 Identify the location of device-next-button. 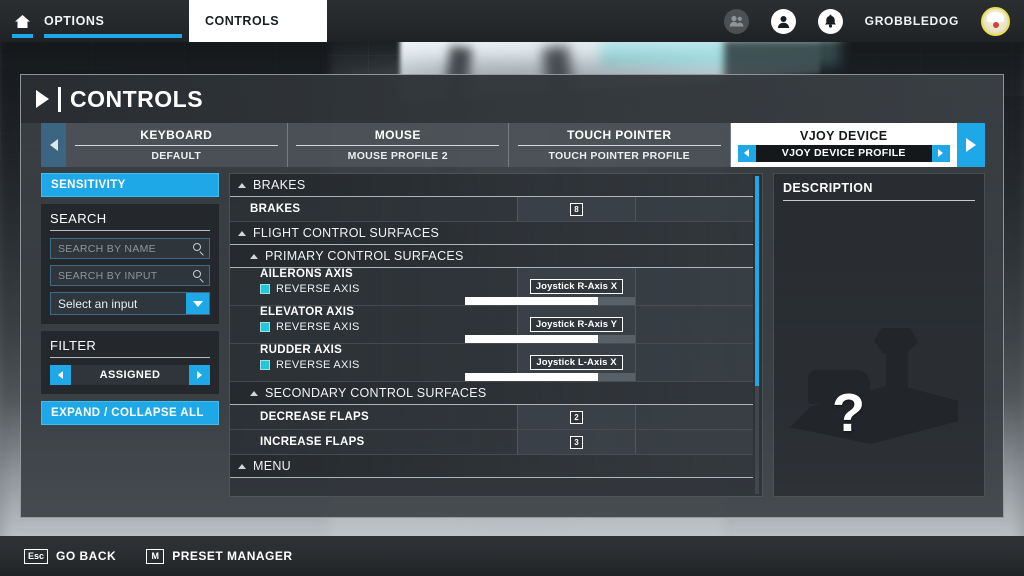
(971, 145).